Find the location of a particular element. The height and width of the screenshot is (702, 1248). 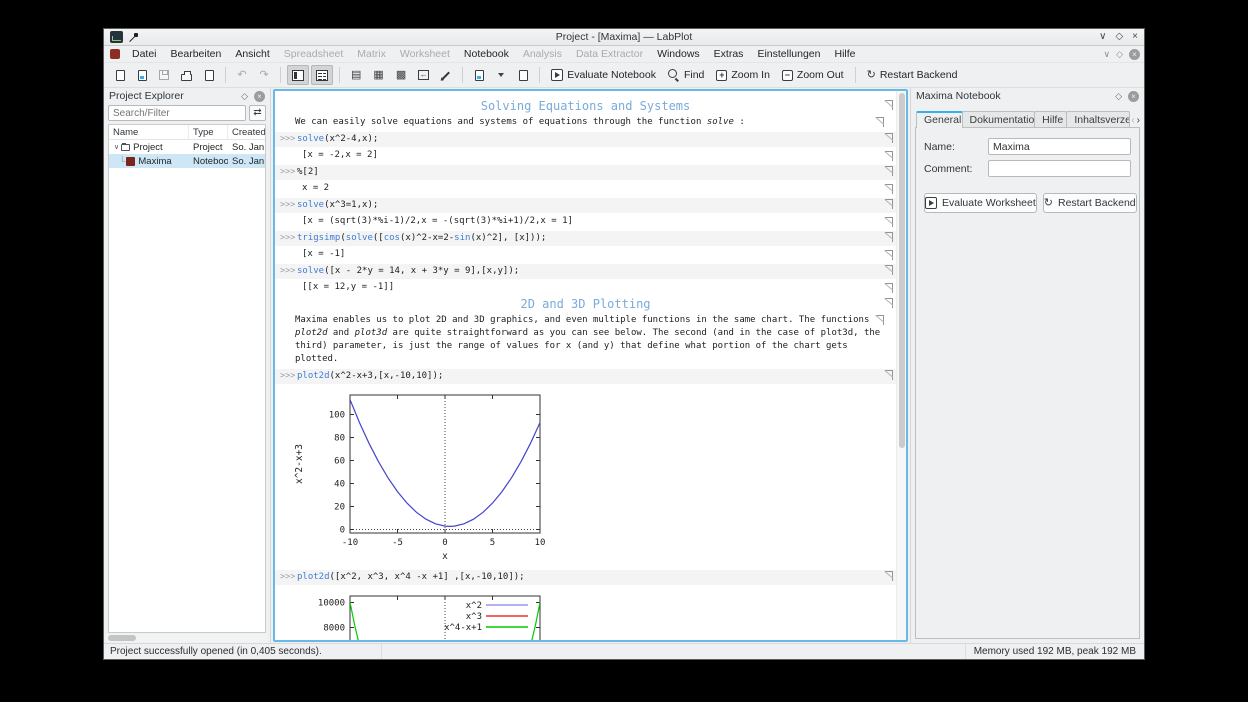

close-icon: × is located at coordinates (1135, 37).